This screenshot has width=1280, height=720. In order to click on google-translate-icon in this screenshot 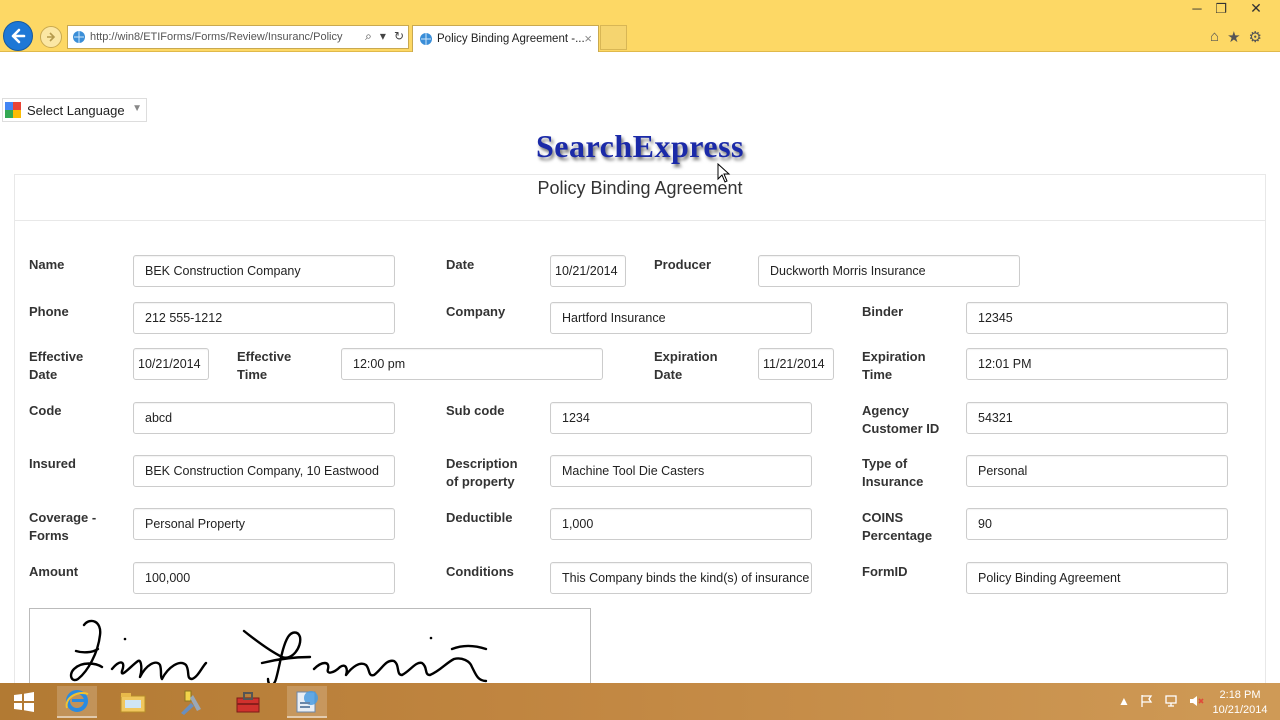, I will do `click(13, 110)`.